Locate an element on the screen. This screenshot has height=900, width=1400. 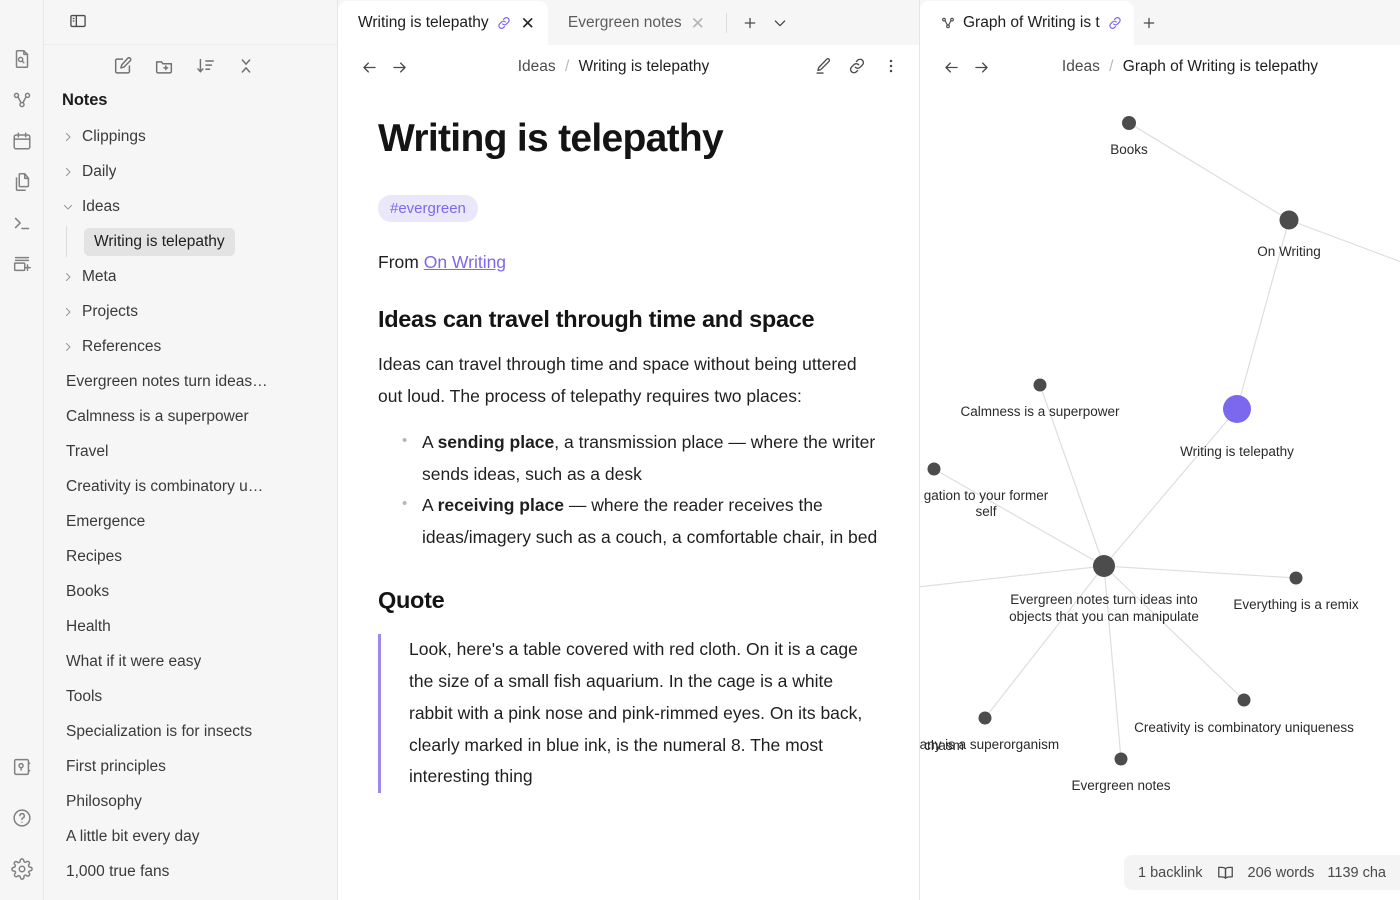
folder-item-daily: Daily is located at coordinates (190, 171).